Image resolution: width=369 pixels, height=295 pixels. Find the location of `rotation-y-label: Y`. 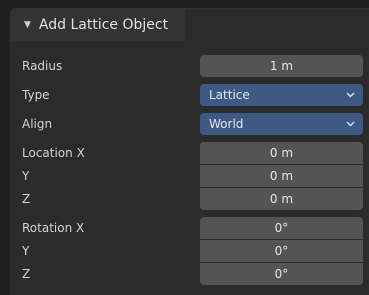

rotation-y-label: Y is located at coordinates (26, 251).